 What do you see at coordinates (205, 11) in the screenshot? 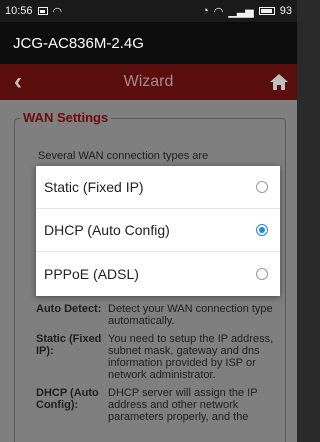
I see `alarm-icon: ◔` at bounding box center [205, 11].